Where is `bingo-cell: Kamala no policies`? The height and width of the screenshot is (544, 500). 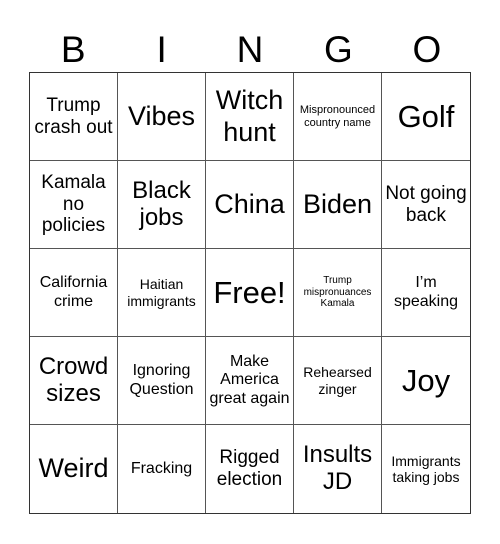 bingo-cell: Kamala no policies is located at coordinates (74, 205).